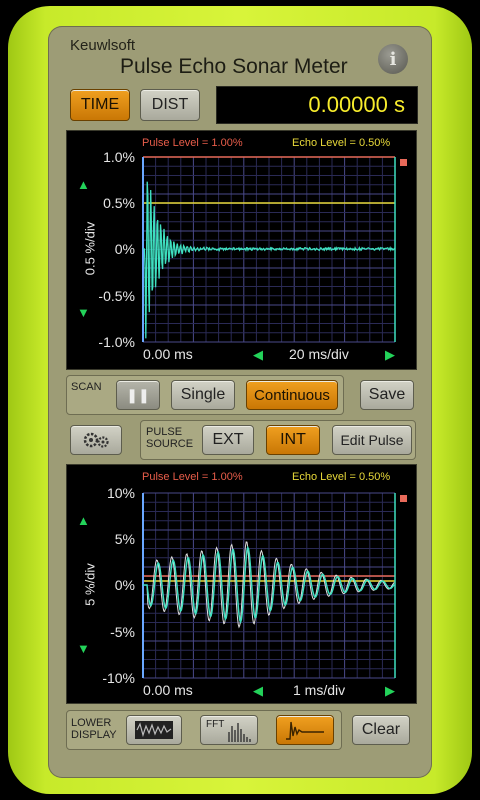 This screenshot has width=480, height=800. Describe the element at coordinates (293, 440) in the screenshot. I see `int-source-button: INT` at that location.